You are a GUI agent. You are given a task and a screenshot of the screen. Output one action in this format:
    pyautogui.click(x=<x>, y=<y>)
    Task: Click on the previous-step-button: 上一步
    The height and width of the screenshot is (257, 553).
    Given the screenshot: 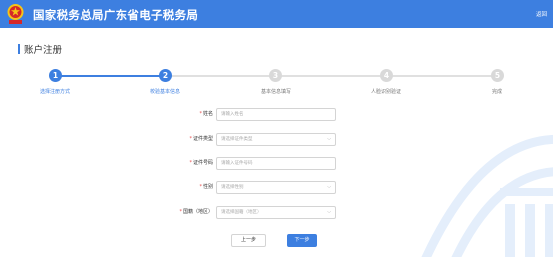 What is the action you would take?
    pyautogui.click(x=248, y=240)
    